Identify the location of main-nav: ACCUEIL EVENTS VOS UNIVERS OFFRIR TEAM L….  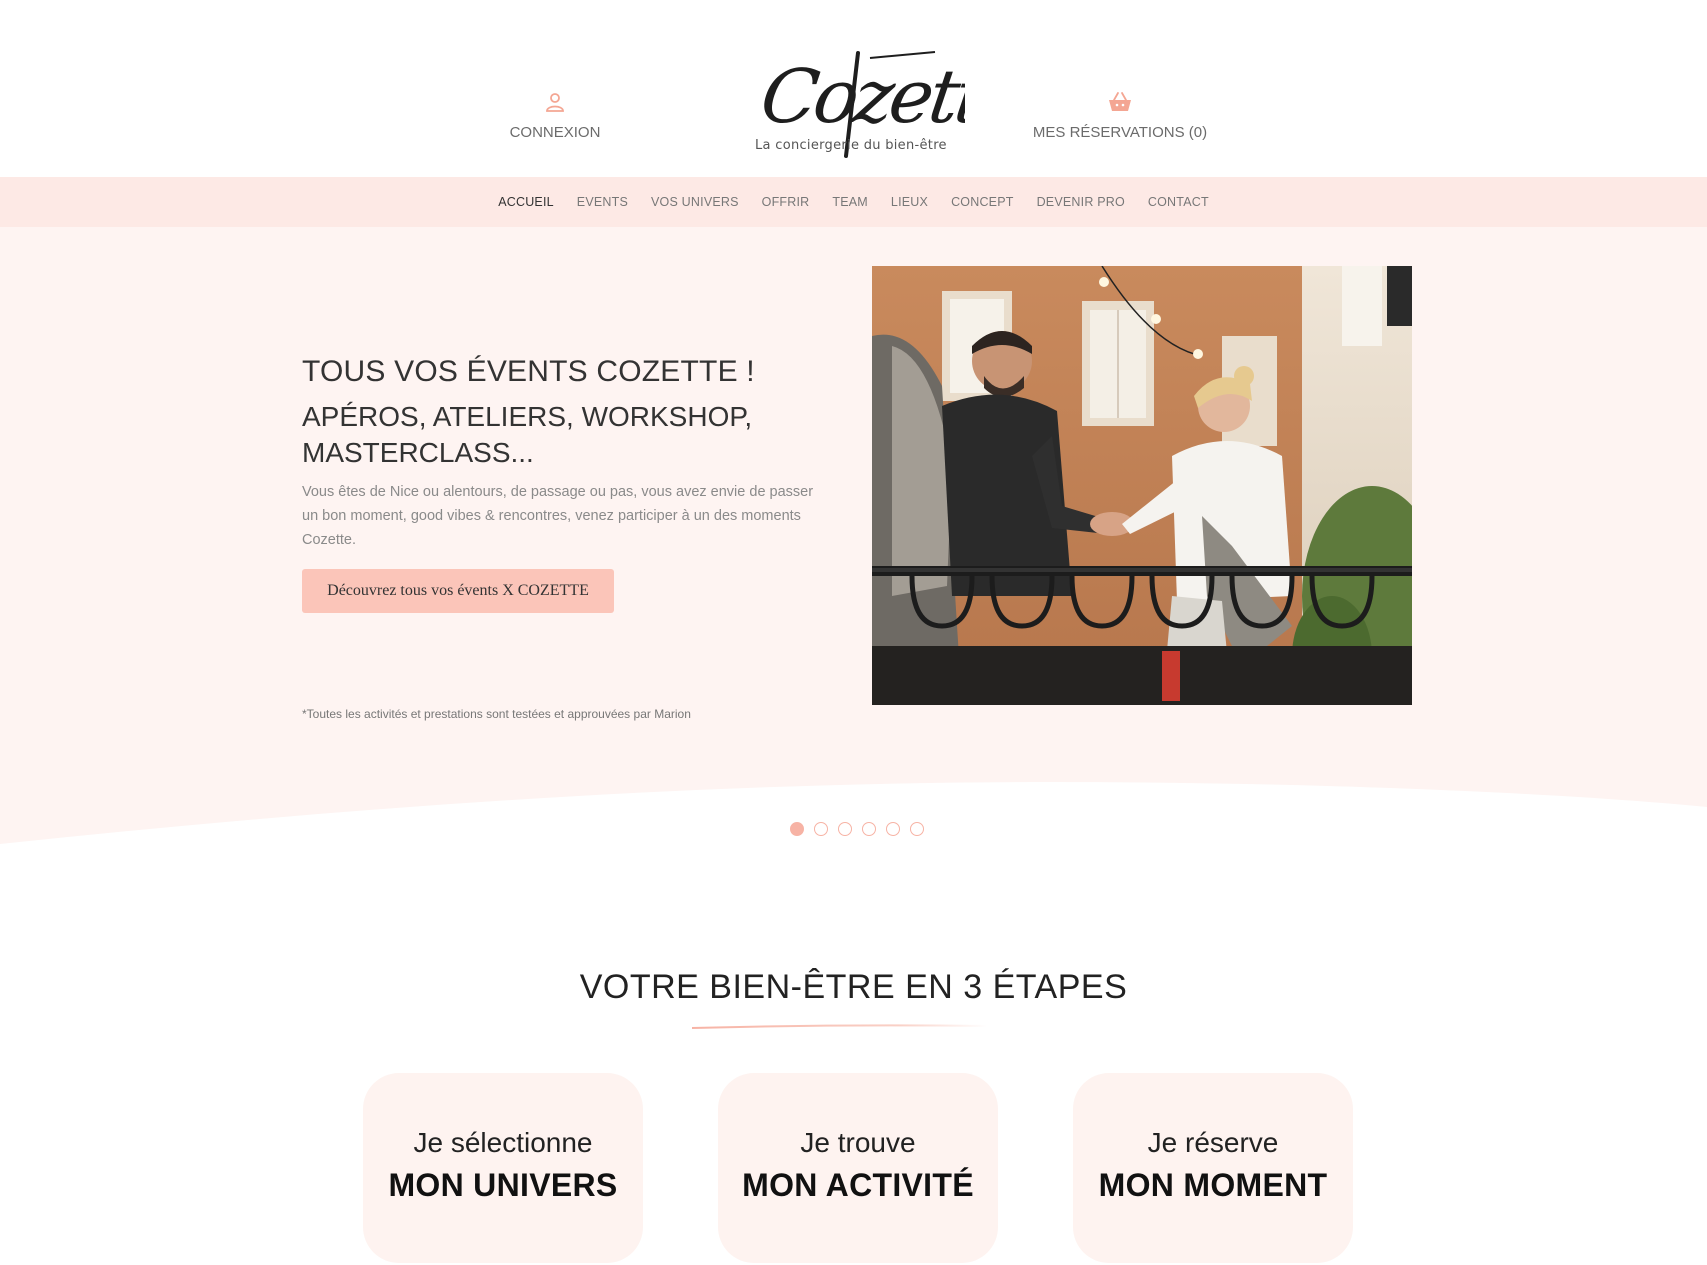
(853, 202).